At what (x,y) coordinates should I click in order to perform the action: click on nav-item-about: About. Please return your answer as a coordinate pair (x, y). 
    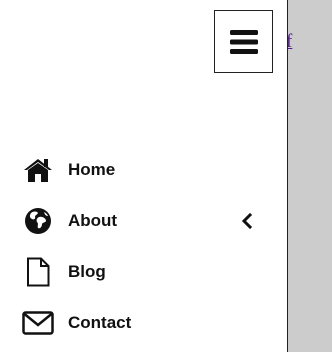
    Looking at the image, I should click on (144, 220).